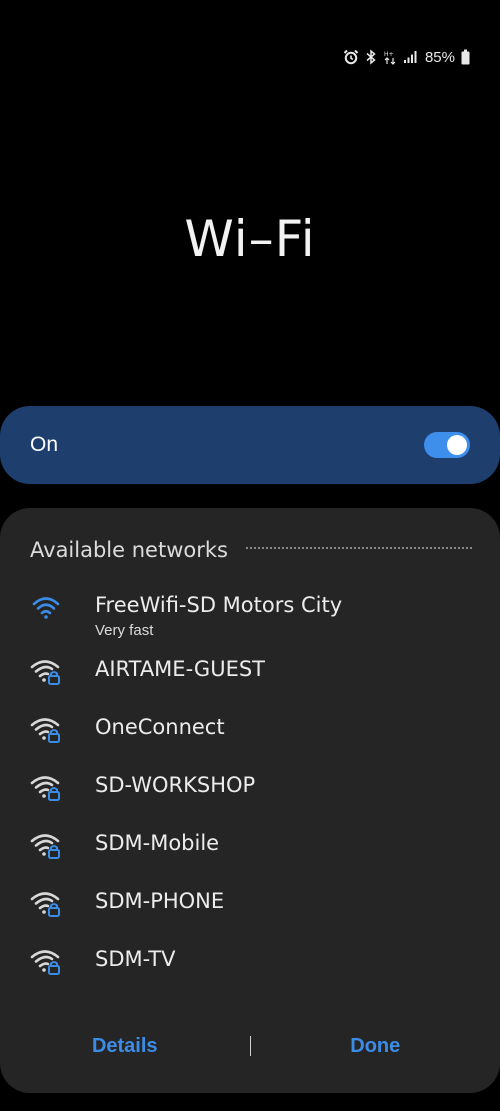 This screenshot has height=1111, width=500. I want to click on section-title: Available networks, so click(129, 550).